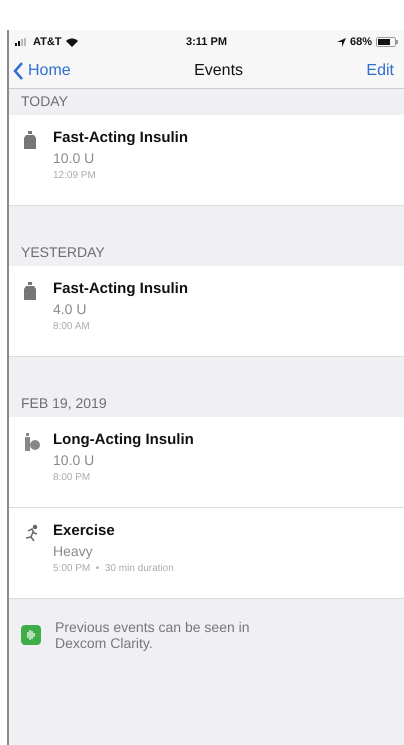 This screenshot has width=404, height=745. I want to click on wifi-icon, so click(72, 42).